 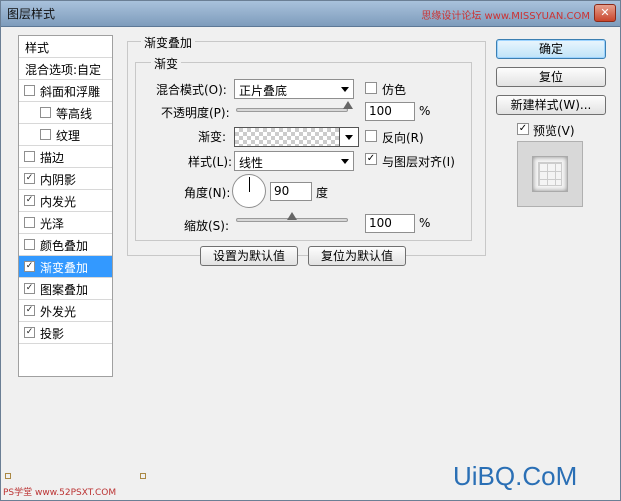 I want to click on sidebar-item: 颜色叠加, so click(x=65, y=245).